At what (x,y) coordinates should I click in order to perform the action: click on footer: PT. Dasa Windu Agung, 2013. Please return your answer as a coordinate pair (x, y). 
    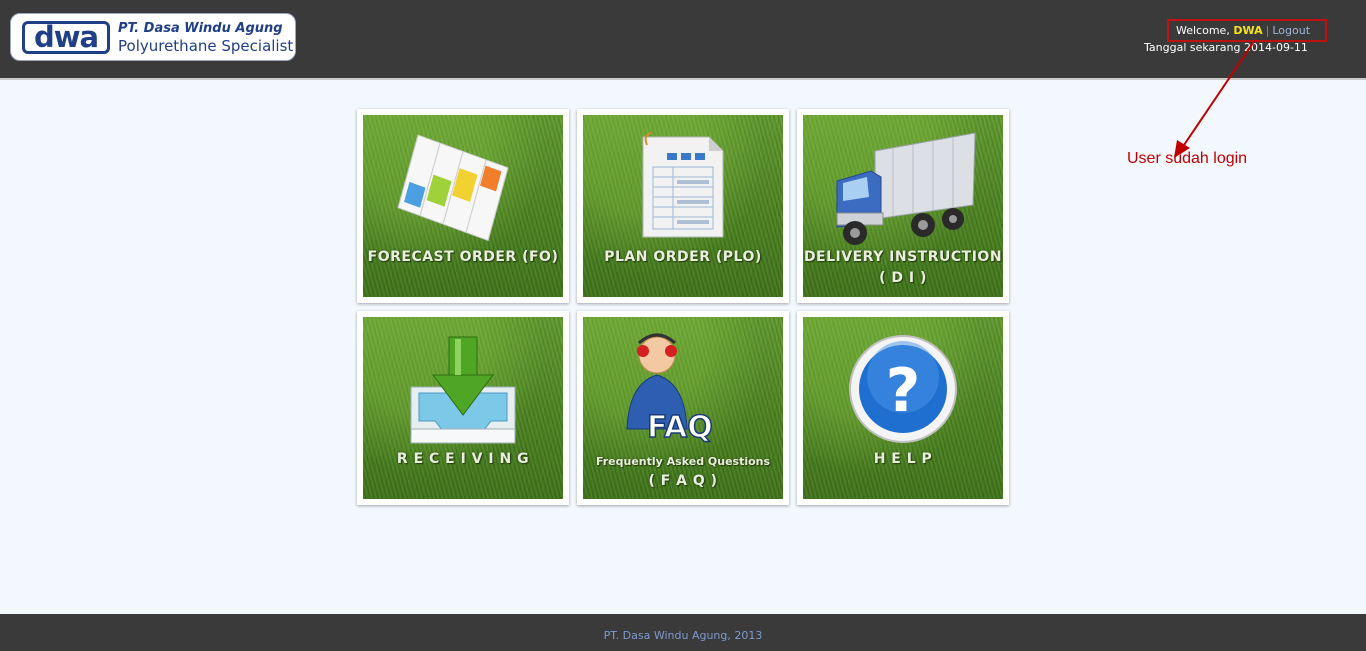
    Looking at the image, I should click on (683, 632).